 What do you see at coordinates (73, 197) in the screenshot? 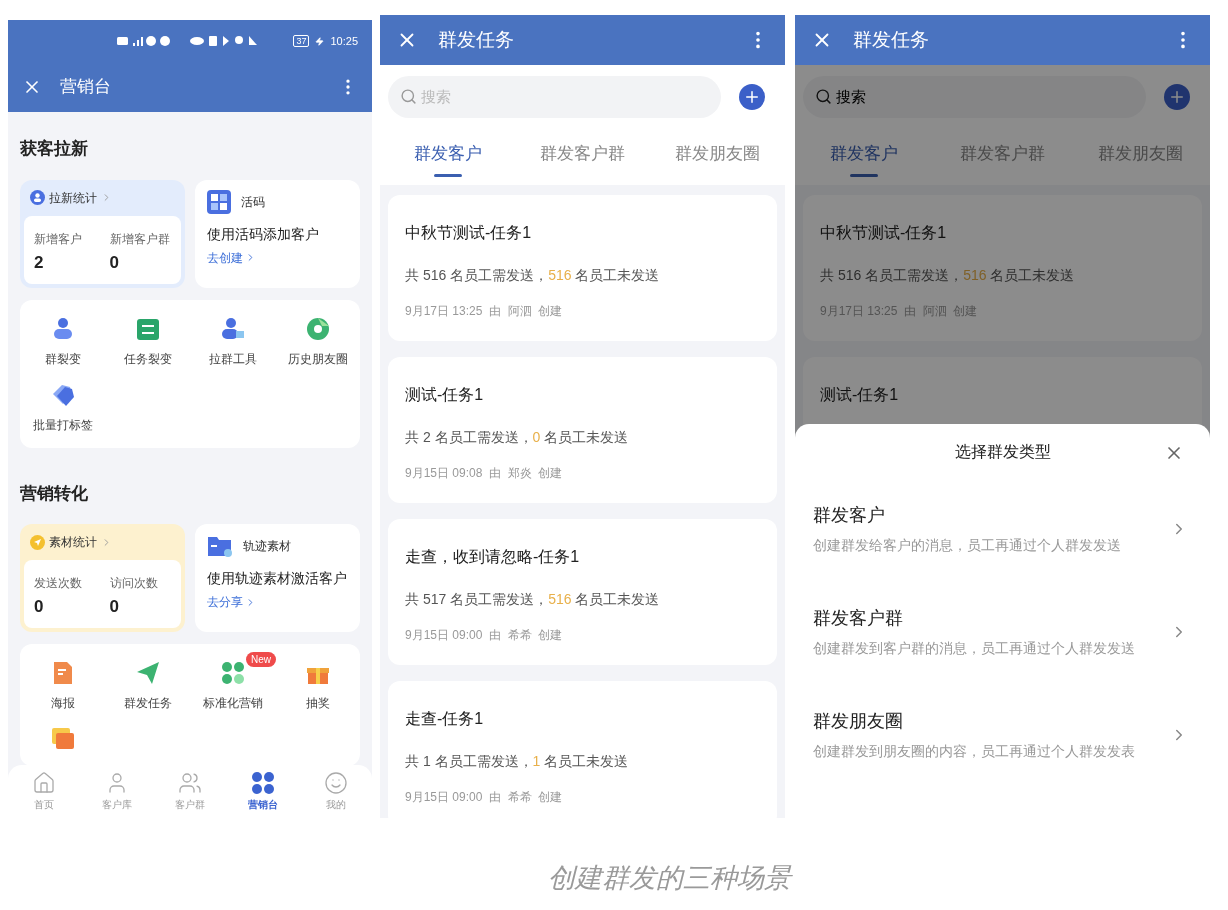
I see `card-title: 拉新统计` at bounding box center [73, 197].